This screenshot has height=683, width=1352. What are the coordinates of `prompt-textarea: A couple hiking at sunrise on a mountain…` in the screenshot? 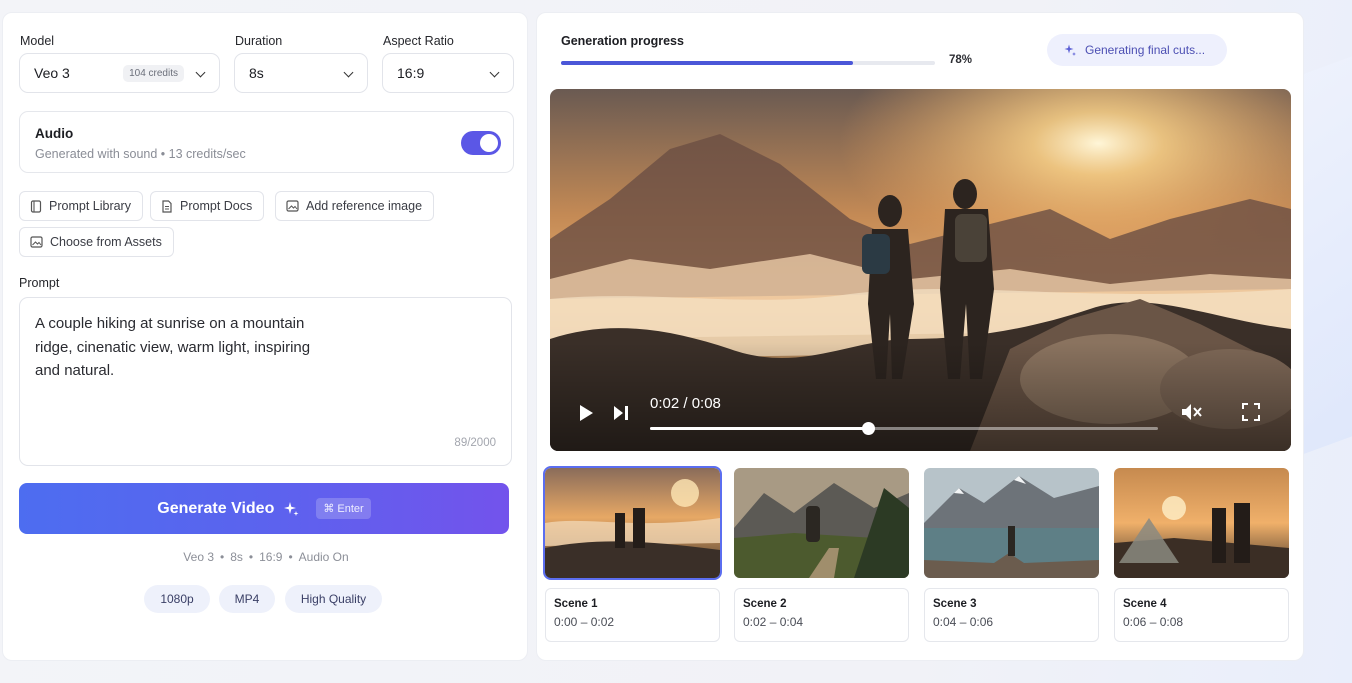 It's located at (265, 381).